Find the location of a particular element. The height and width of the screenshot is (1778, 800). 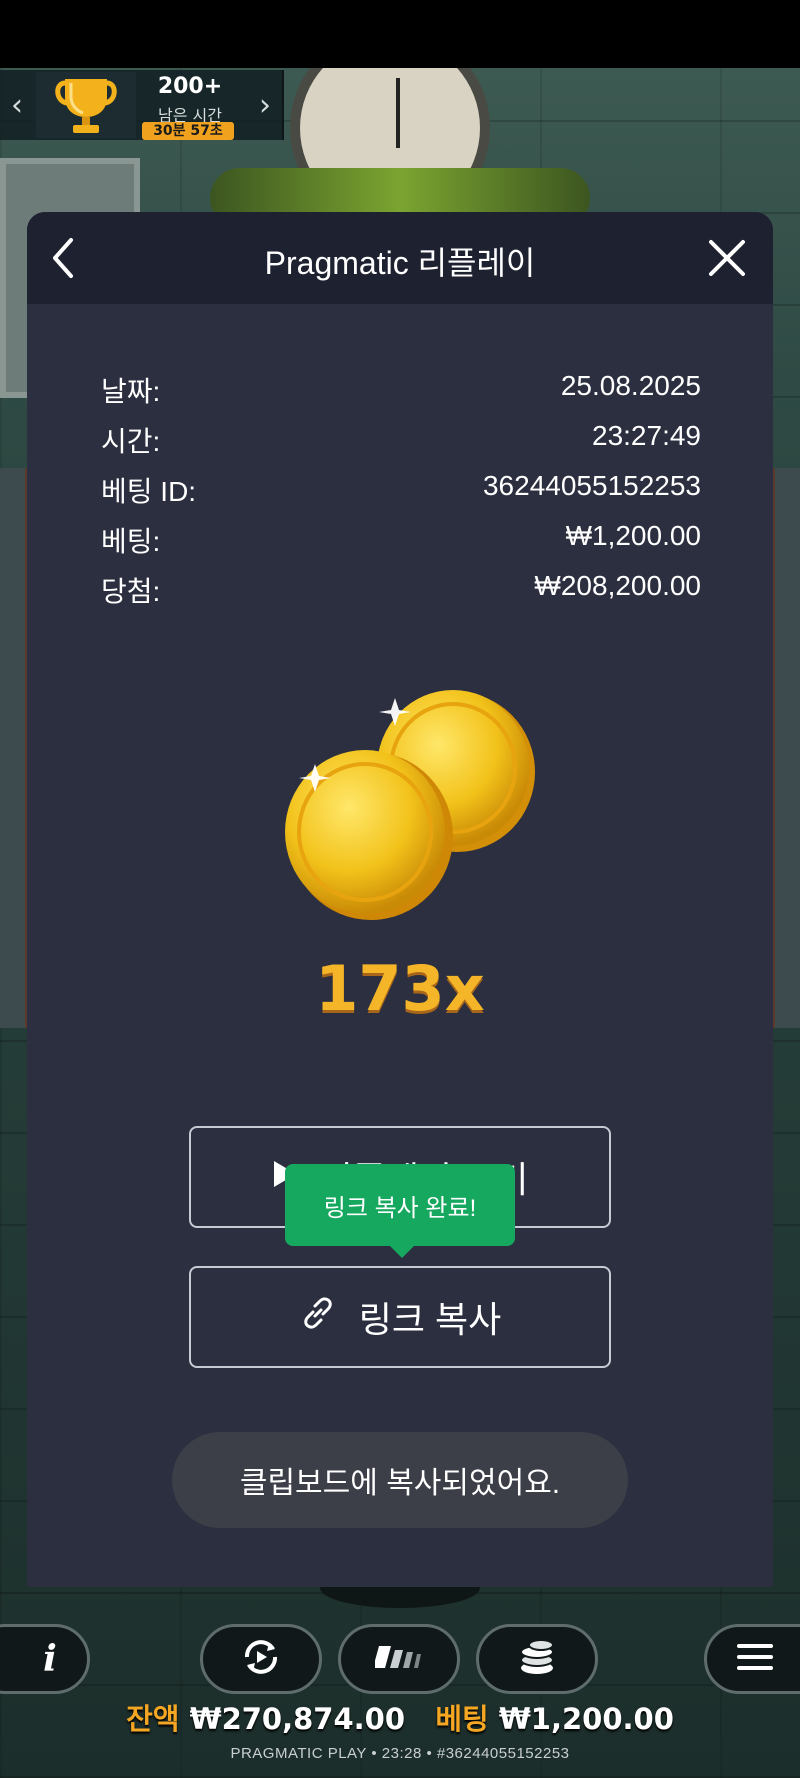

copy-link-button: 링크 복사 is located at coordinates (400, 1317).